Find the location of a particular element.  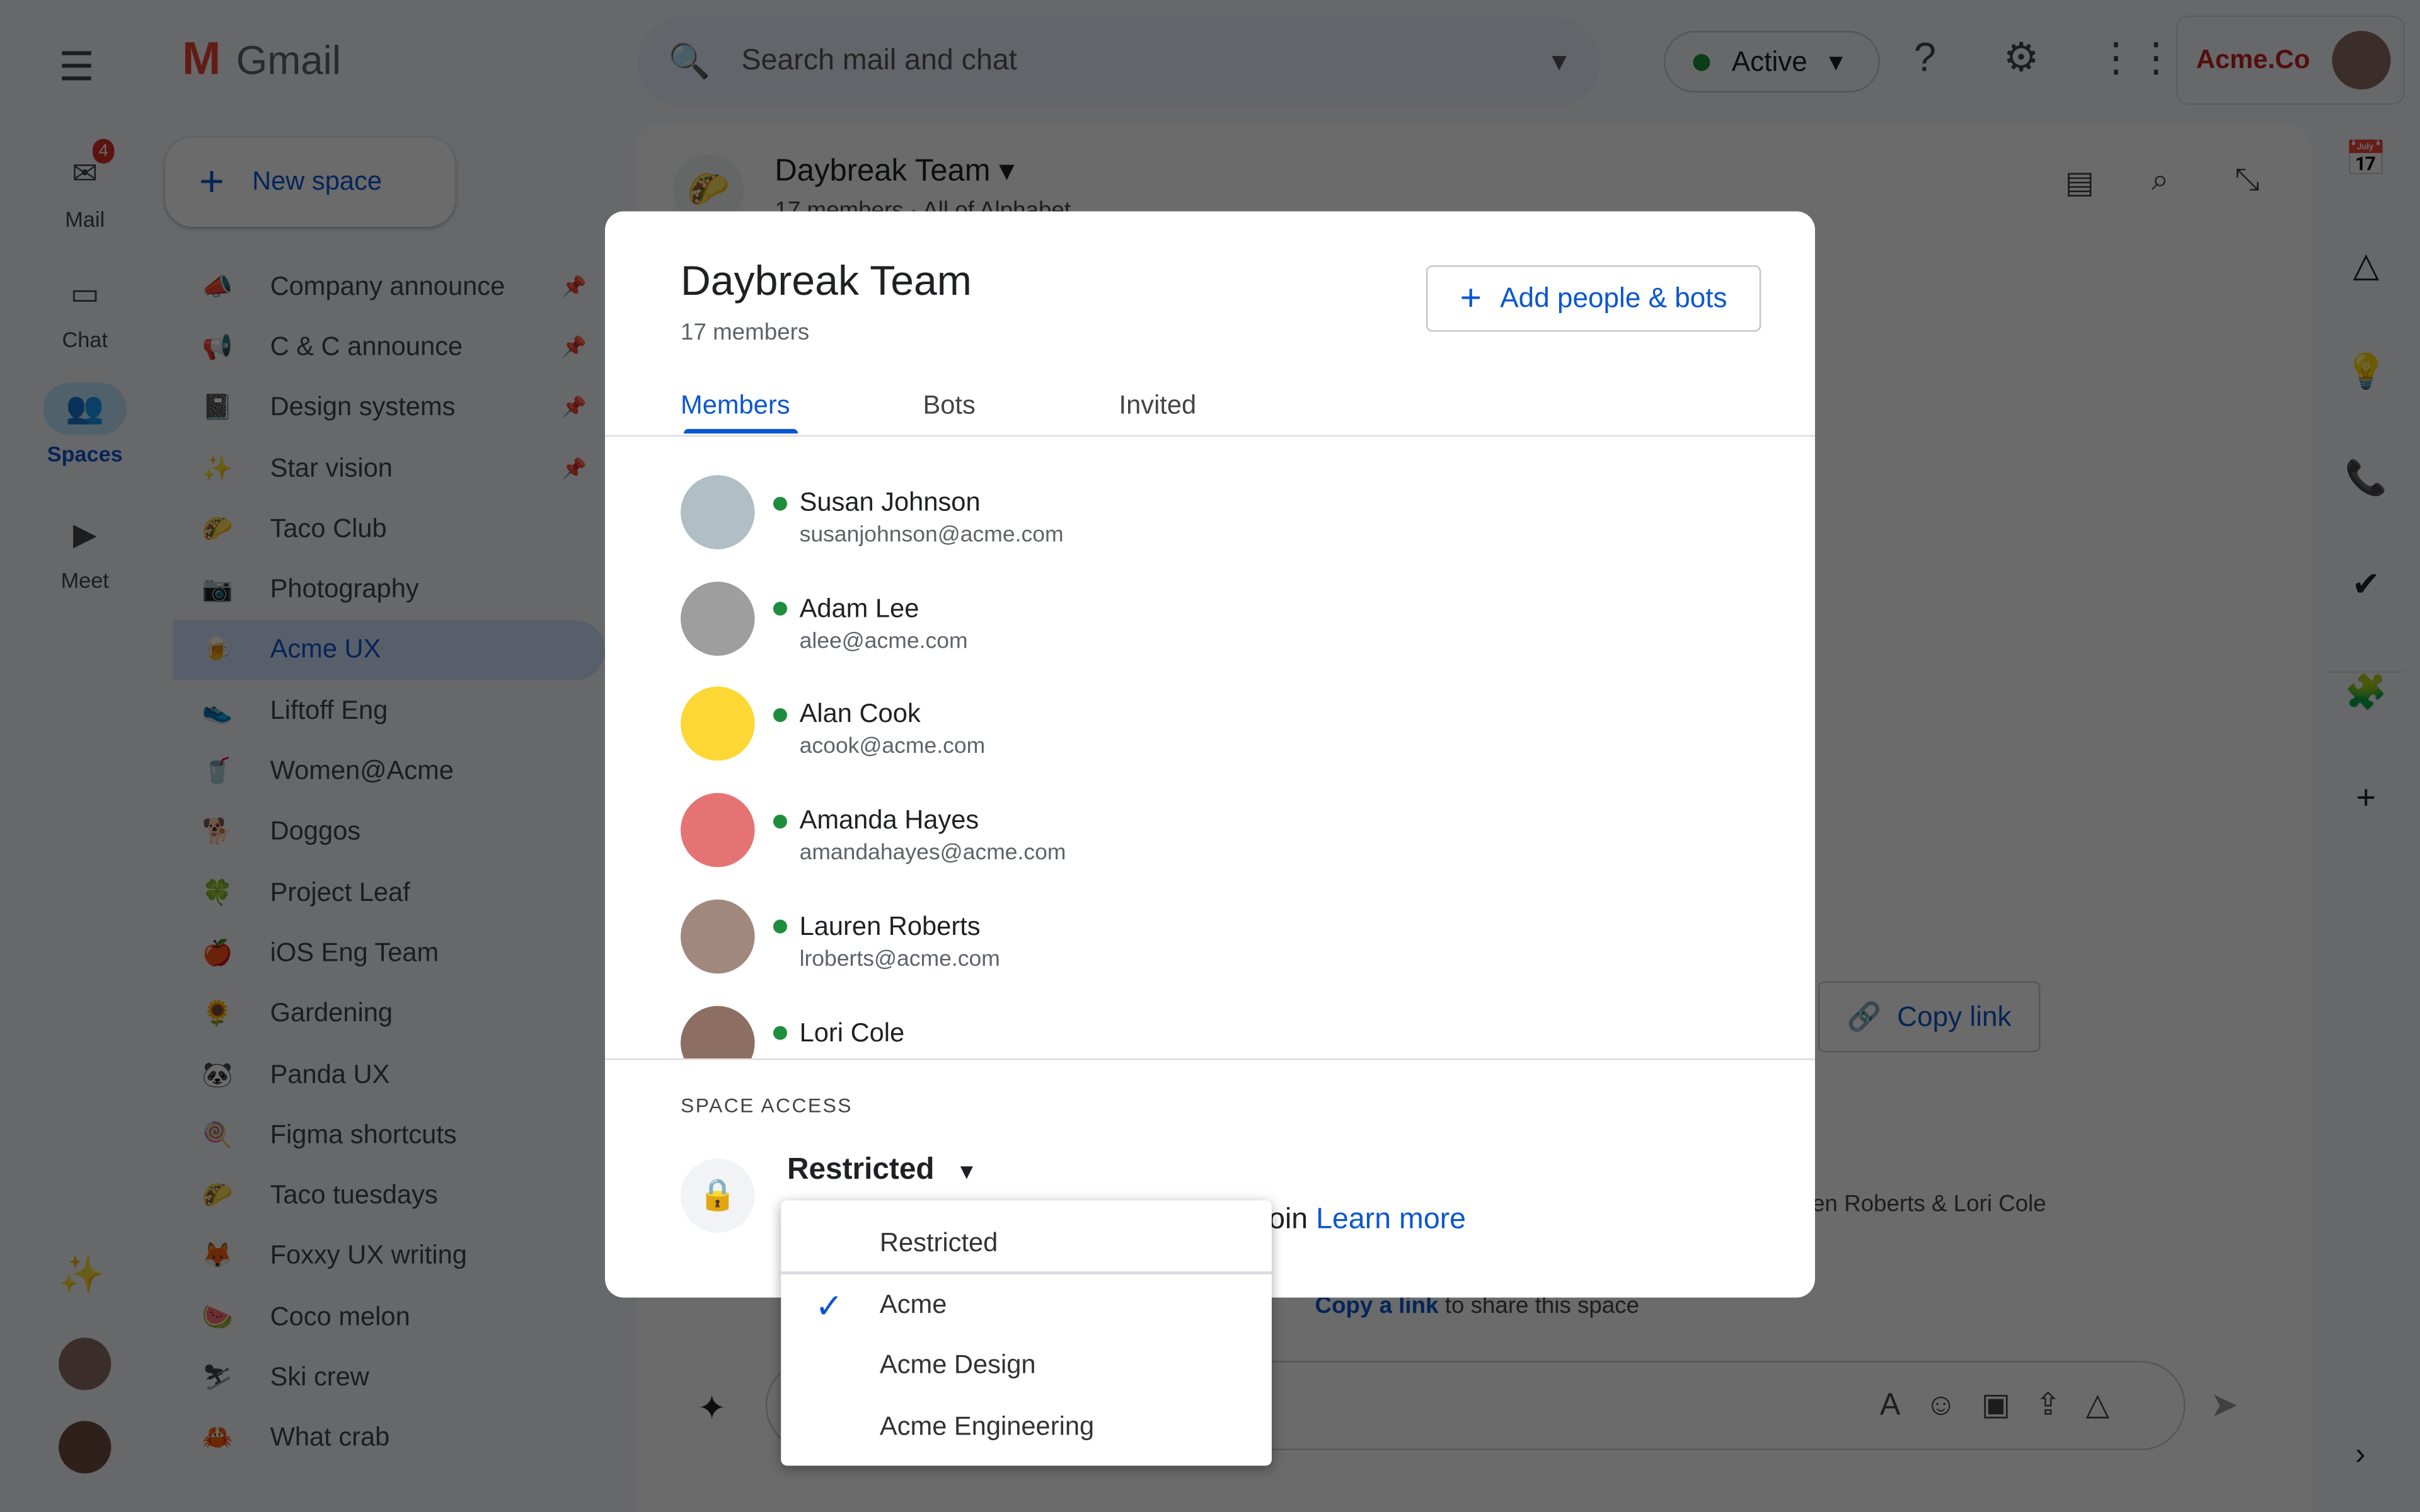

sparkle-icon: ✦ is located at coordinates (712, 1409).